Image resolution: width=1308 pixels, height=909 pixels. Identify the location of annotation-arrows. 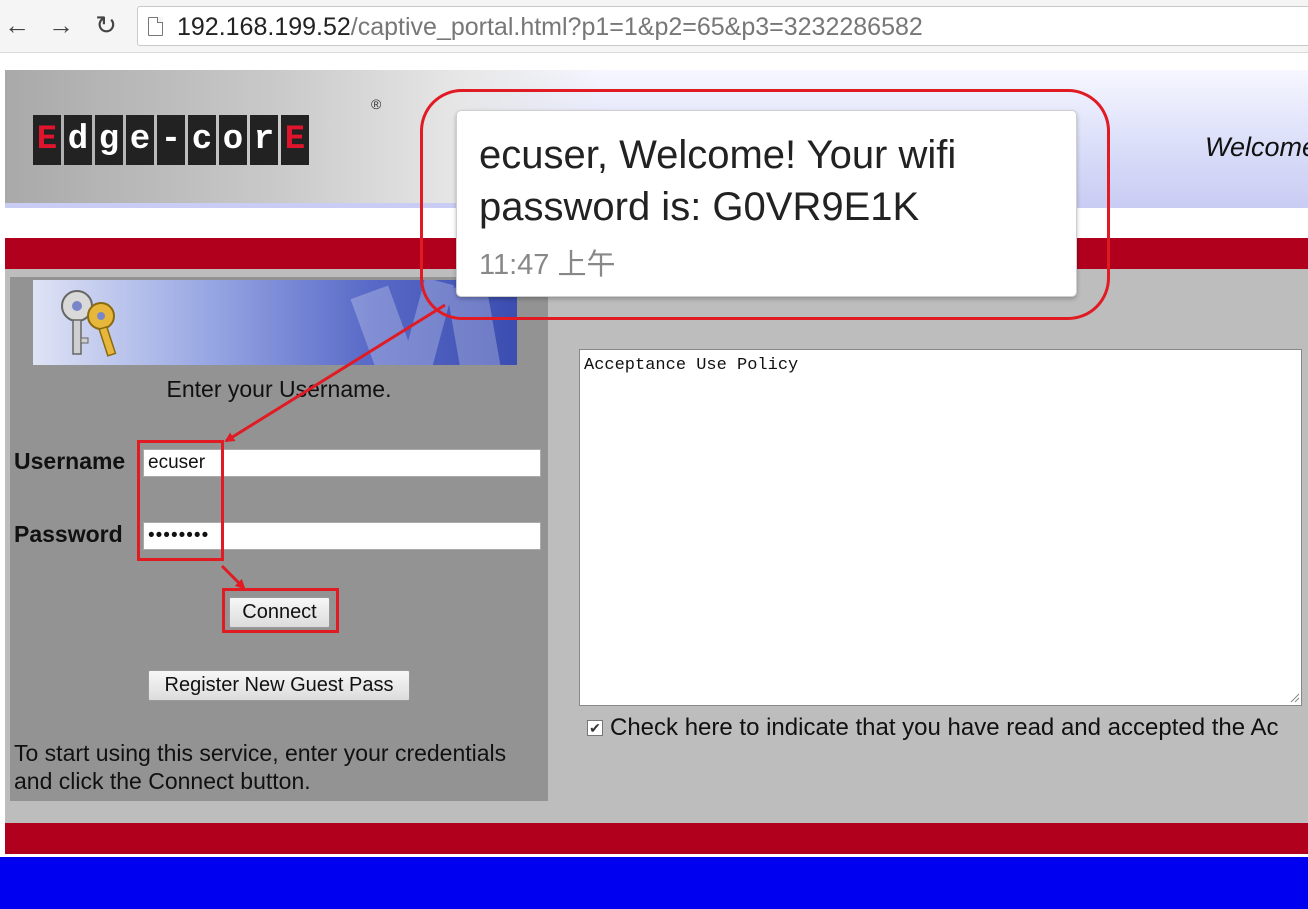
(333, 446).